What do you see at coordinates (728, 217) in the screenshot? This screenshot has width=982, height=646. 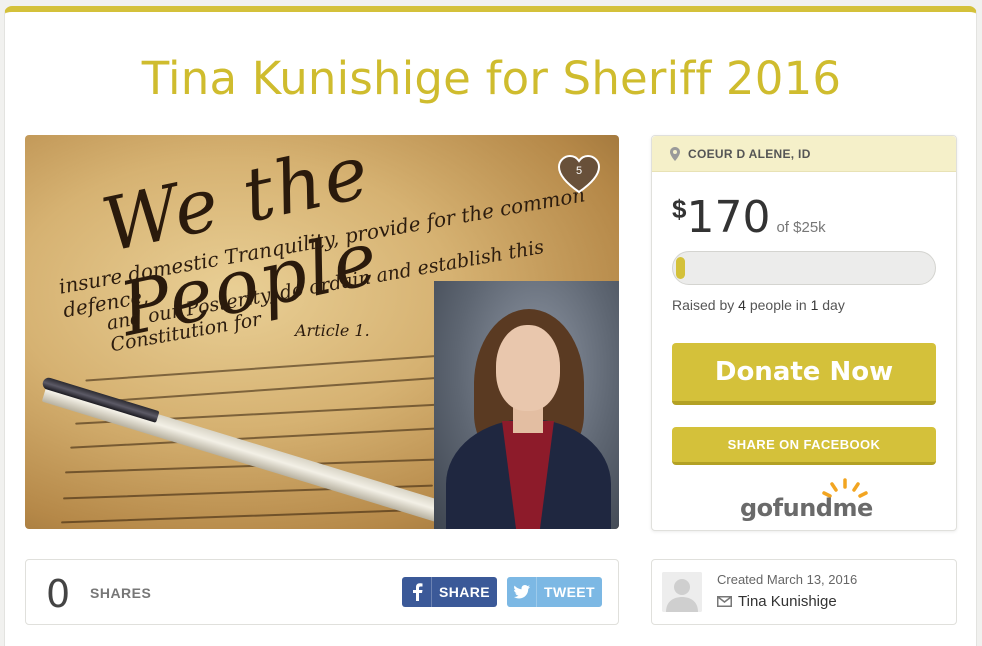 I see `raised-amount: 170` at bounding box center [728, 217].